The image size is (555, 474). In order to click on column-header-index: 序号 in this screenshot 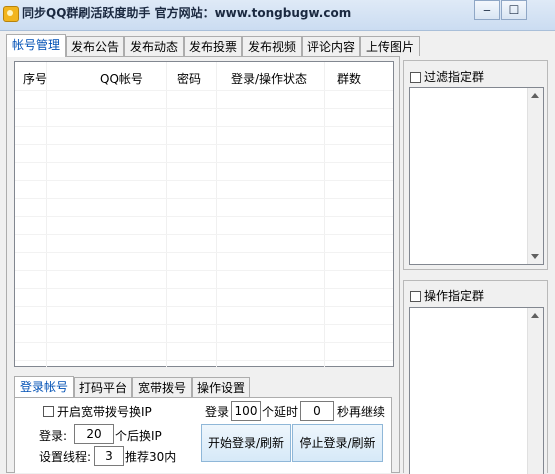, I will do `click(35, 78)`.